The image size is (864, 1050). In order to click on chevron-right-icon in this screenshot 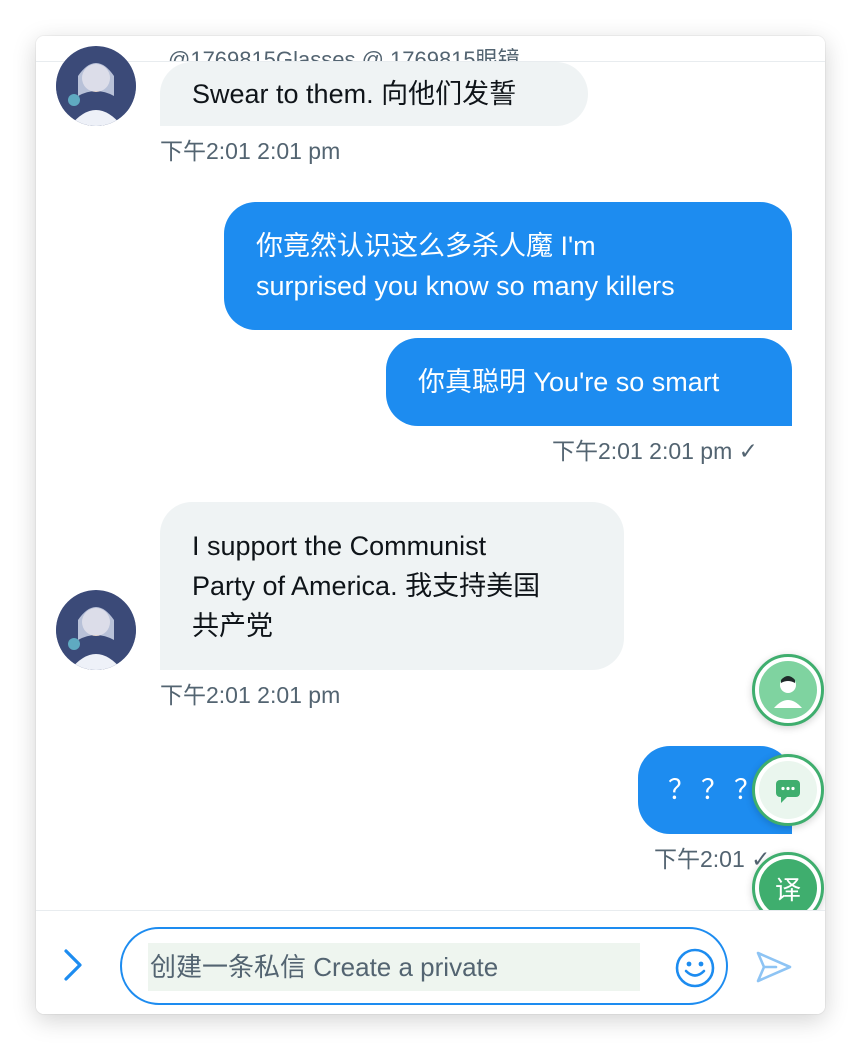, I will do `click(72, 965)`.